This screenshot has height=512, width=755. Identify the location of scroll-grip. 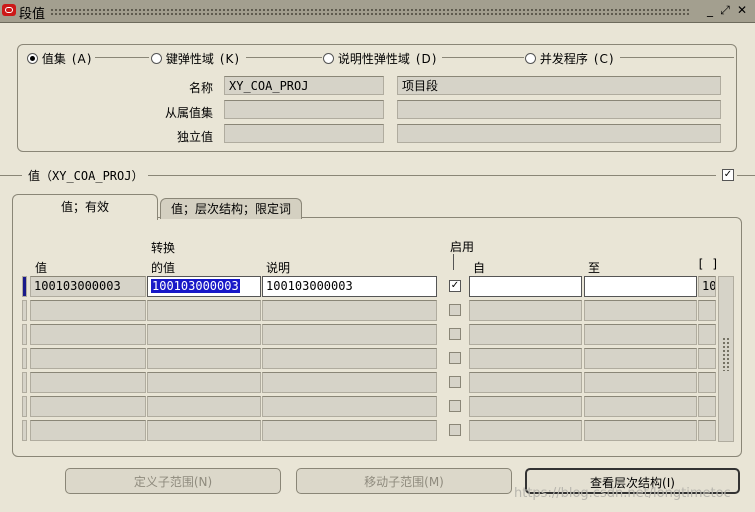
(726, 354).